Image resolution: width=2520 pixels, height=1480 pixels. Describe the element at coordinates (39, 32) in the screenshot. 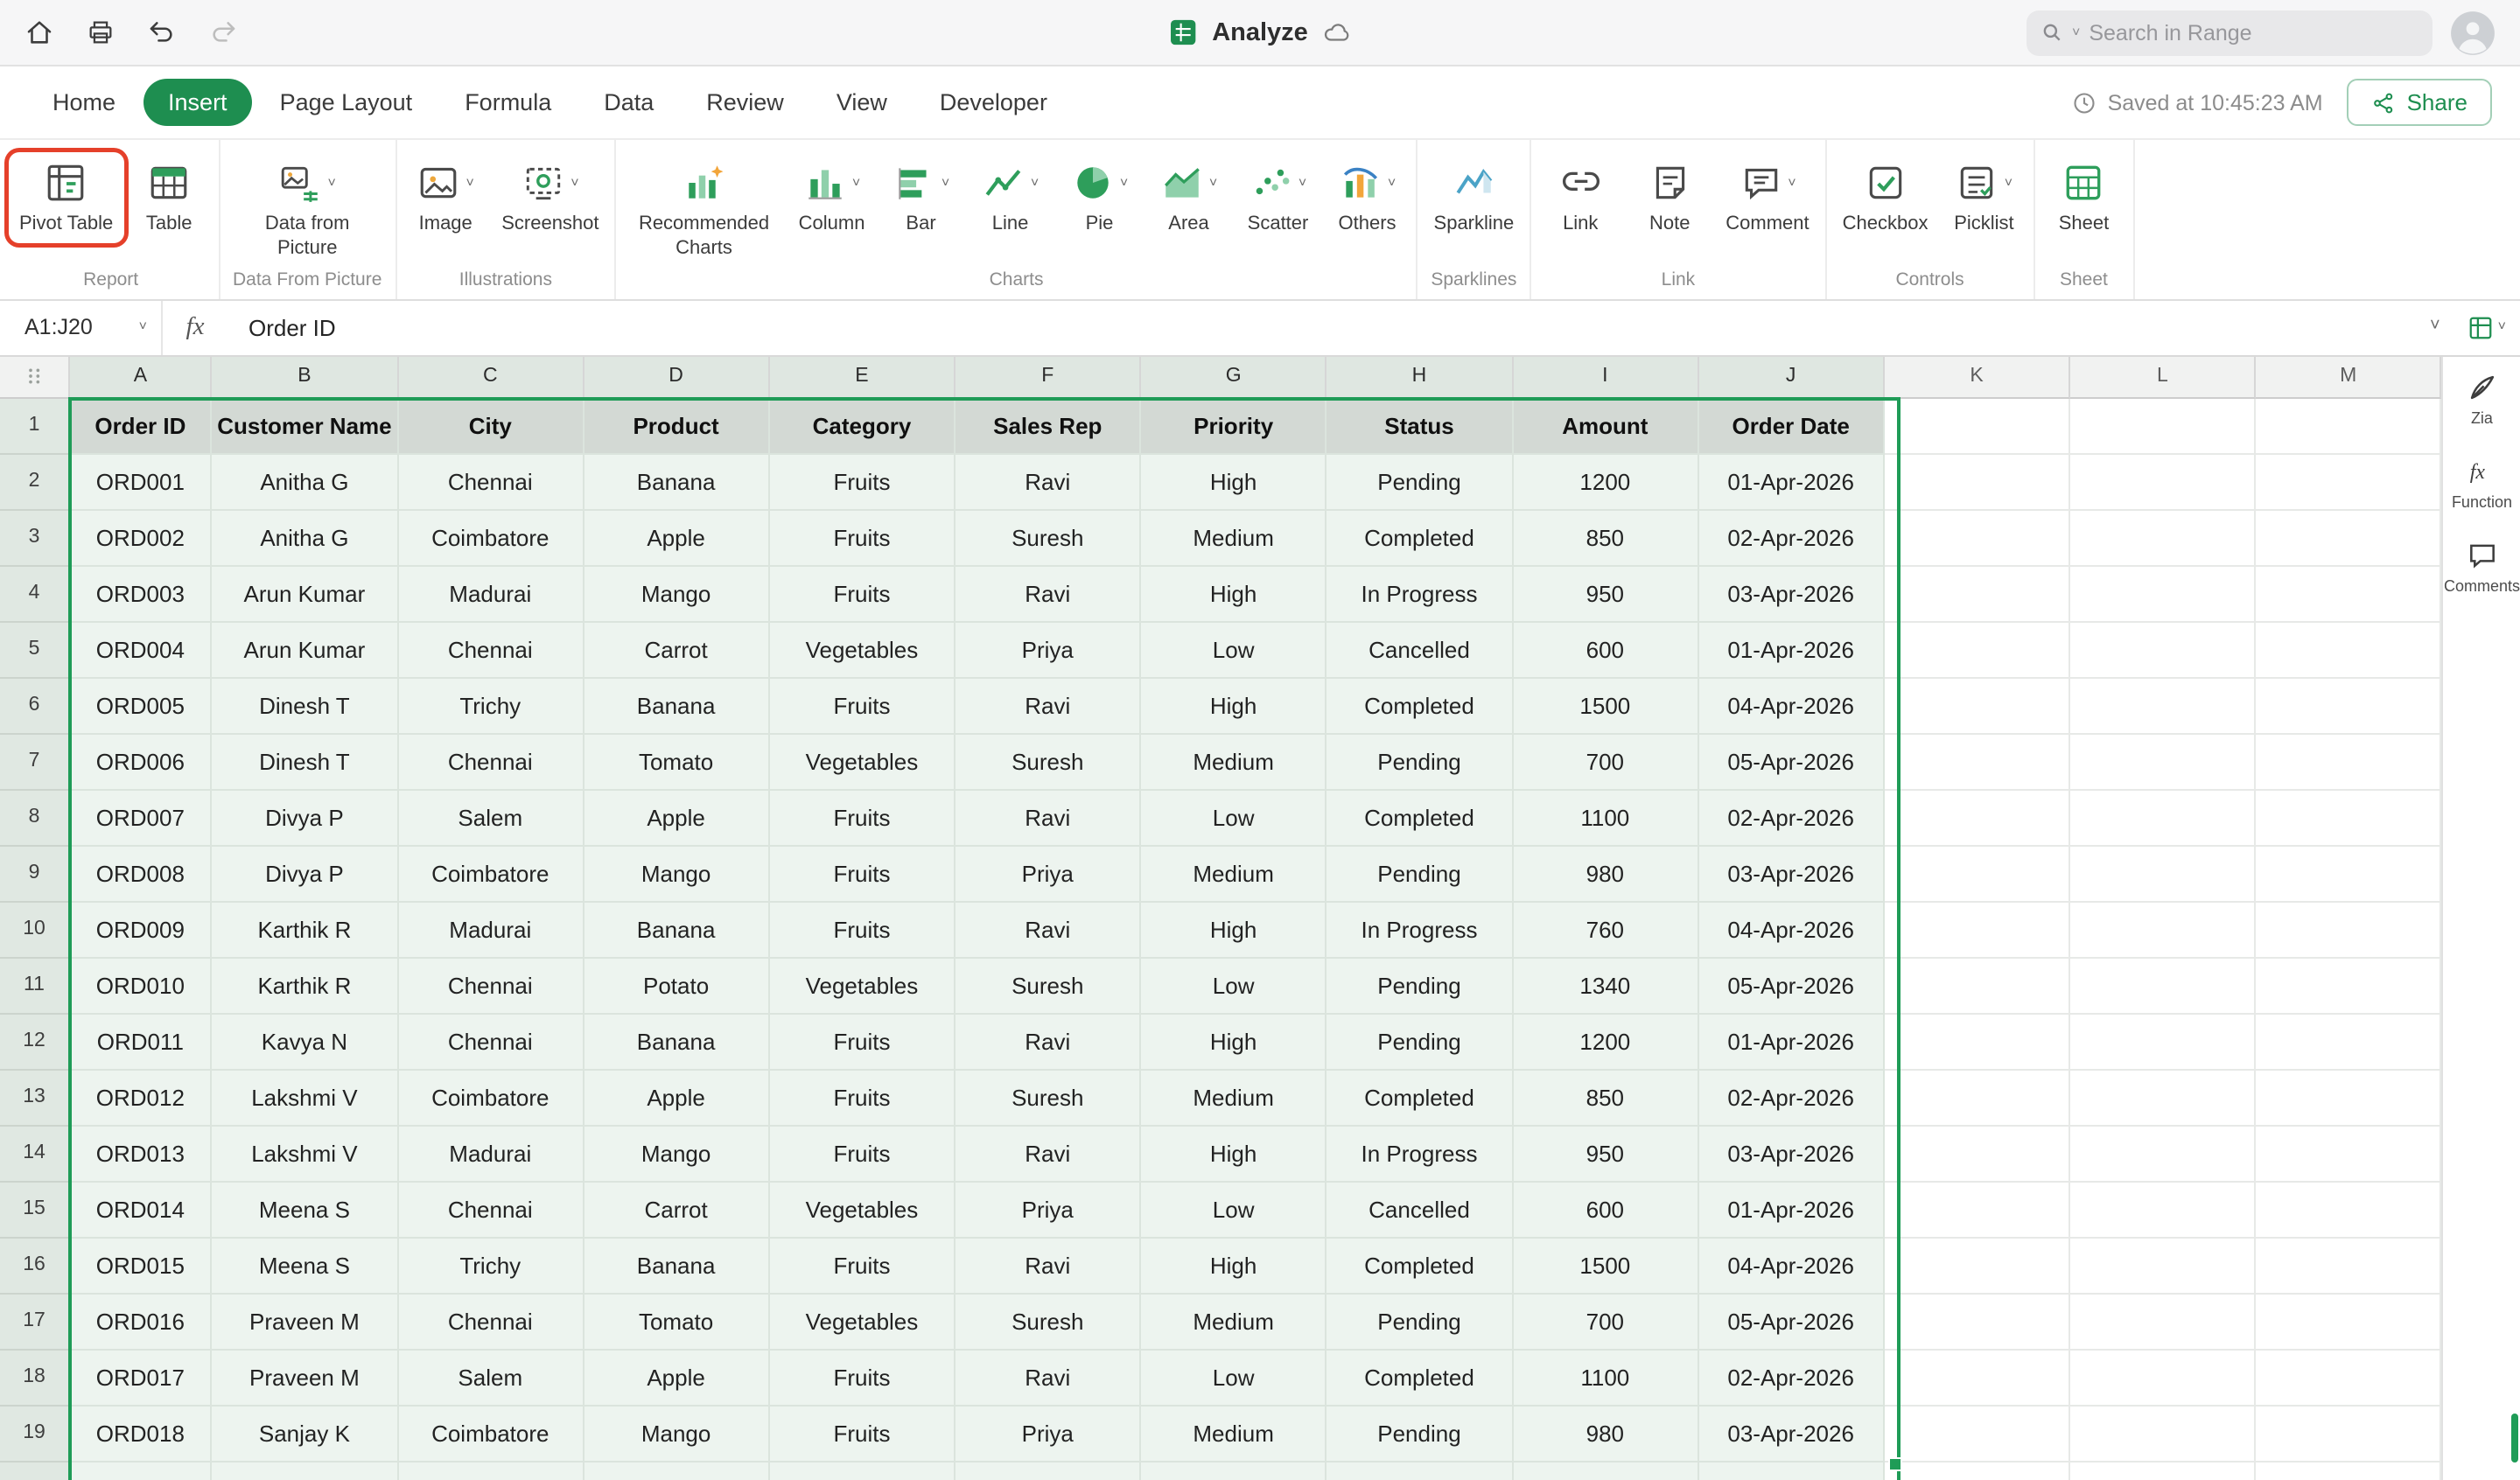

I see `home-icon` at that location.